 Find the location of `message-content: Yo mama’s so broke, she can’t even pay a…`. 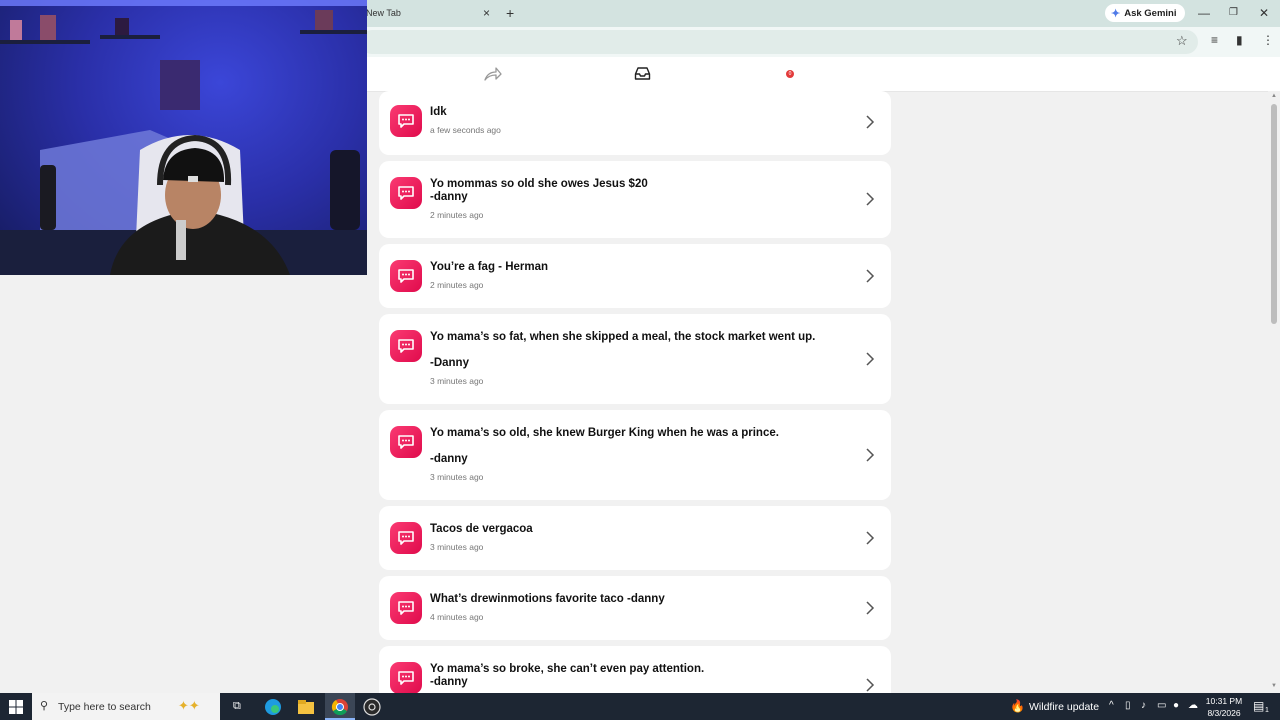

message-content: Yo mama’s so broke, she can’t even pay a… is located at coordinates (640, 678).